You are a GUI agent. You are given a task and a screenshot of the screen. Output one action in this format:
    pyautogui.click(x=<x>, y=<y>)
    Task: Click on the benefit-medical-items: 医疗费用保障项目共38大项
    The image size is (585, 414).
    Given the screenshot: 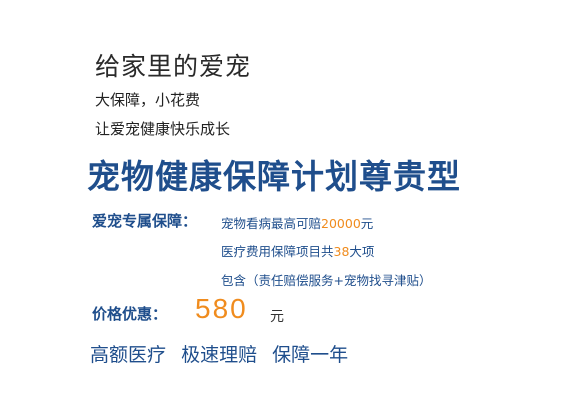 What is the action you would take?
    pyautogui.click(x=297, y=250)
    